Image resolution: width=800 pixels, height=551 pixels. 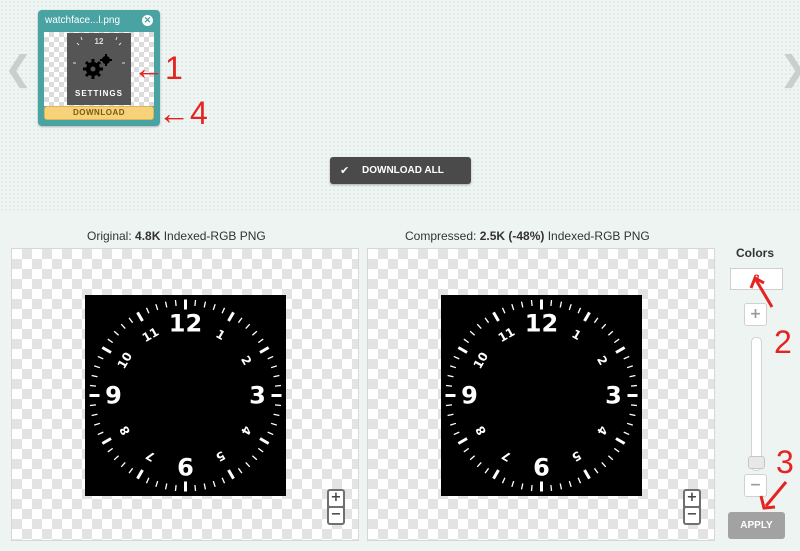 I want to click on annotation-2: 2, so click(x=783, y=342).